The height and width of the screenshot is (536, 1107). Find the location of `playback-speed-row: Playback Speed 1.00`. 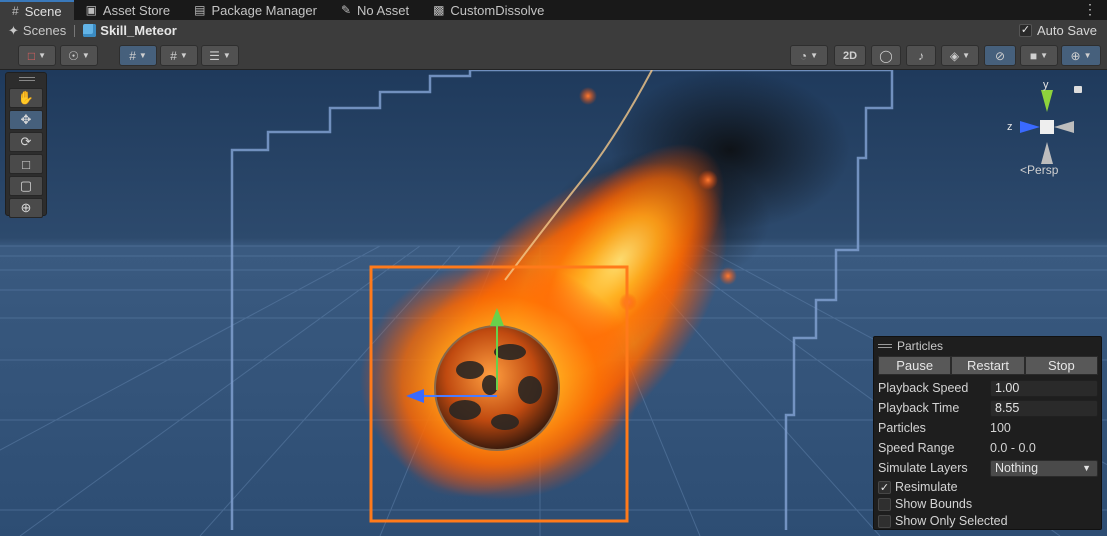

playback-speed-row: Playback Speed 1.00 is located at coordinates (988, 388).